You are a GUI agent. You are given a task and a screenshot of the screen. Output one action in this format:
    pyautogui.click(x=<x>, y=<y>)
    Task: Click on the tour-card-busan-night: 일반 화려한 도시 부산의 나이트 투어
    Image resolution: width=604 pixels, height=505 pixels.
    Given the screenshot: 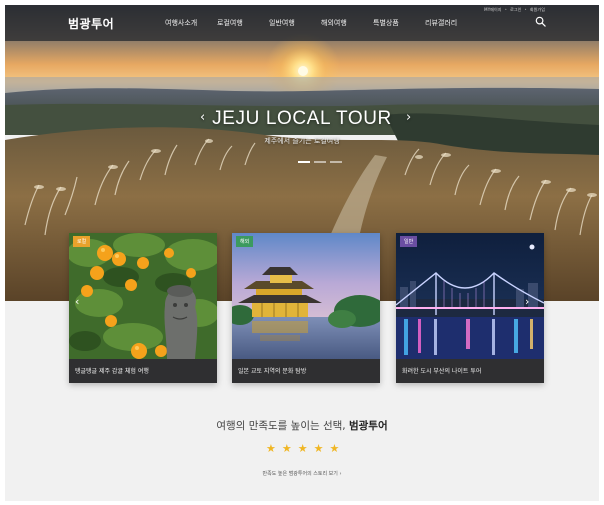 What is the action you would take?
    pyautogui.click(x=470, y=308)
    